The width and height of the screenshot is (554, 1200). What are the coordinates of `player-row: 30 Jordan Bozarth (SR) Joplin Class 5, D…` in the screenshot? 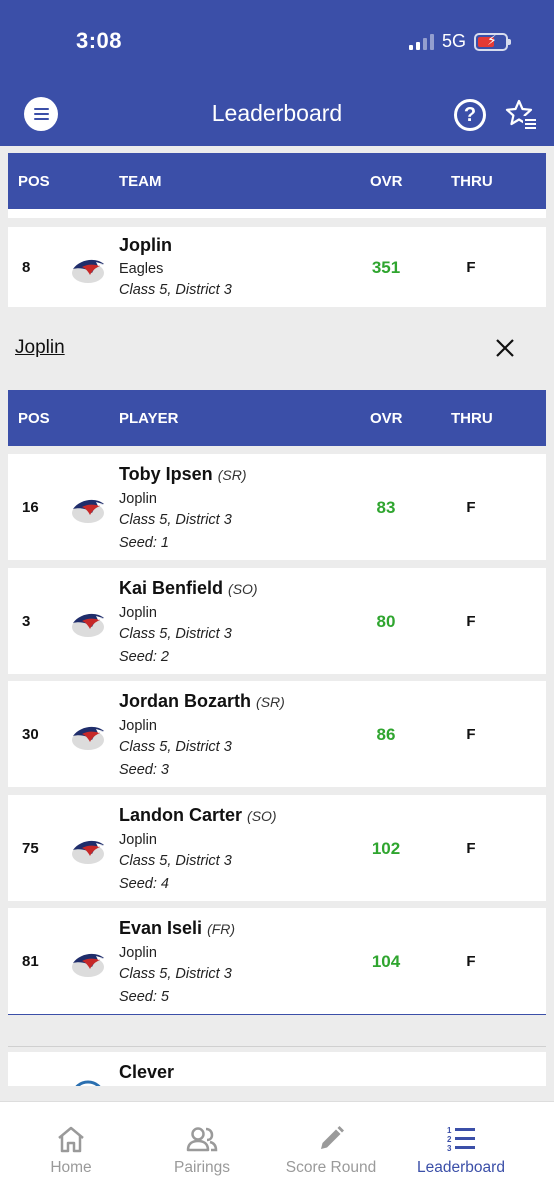 It's located at (277, 734).